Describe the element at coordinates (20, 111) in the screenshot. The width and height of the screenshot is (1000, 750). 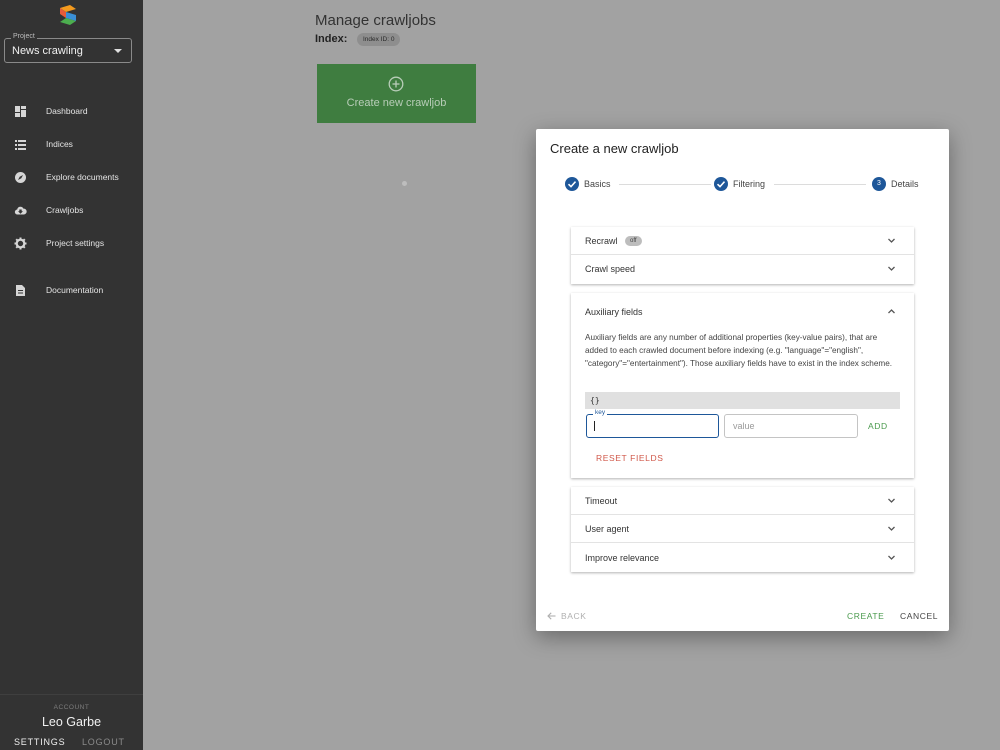
I see `dashboard-icon` at that location.